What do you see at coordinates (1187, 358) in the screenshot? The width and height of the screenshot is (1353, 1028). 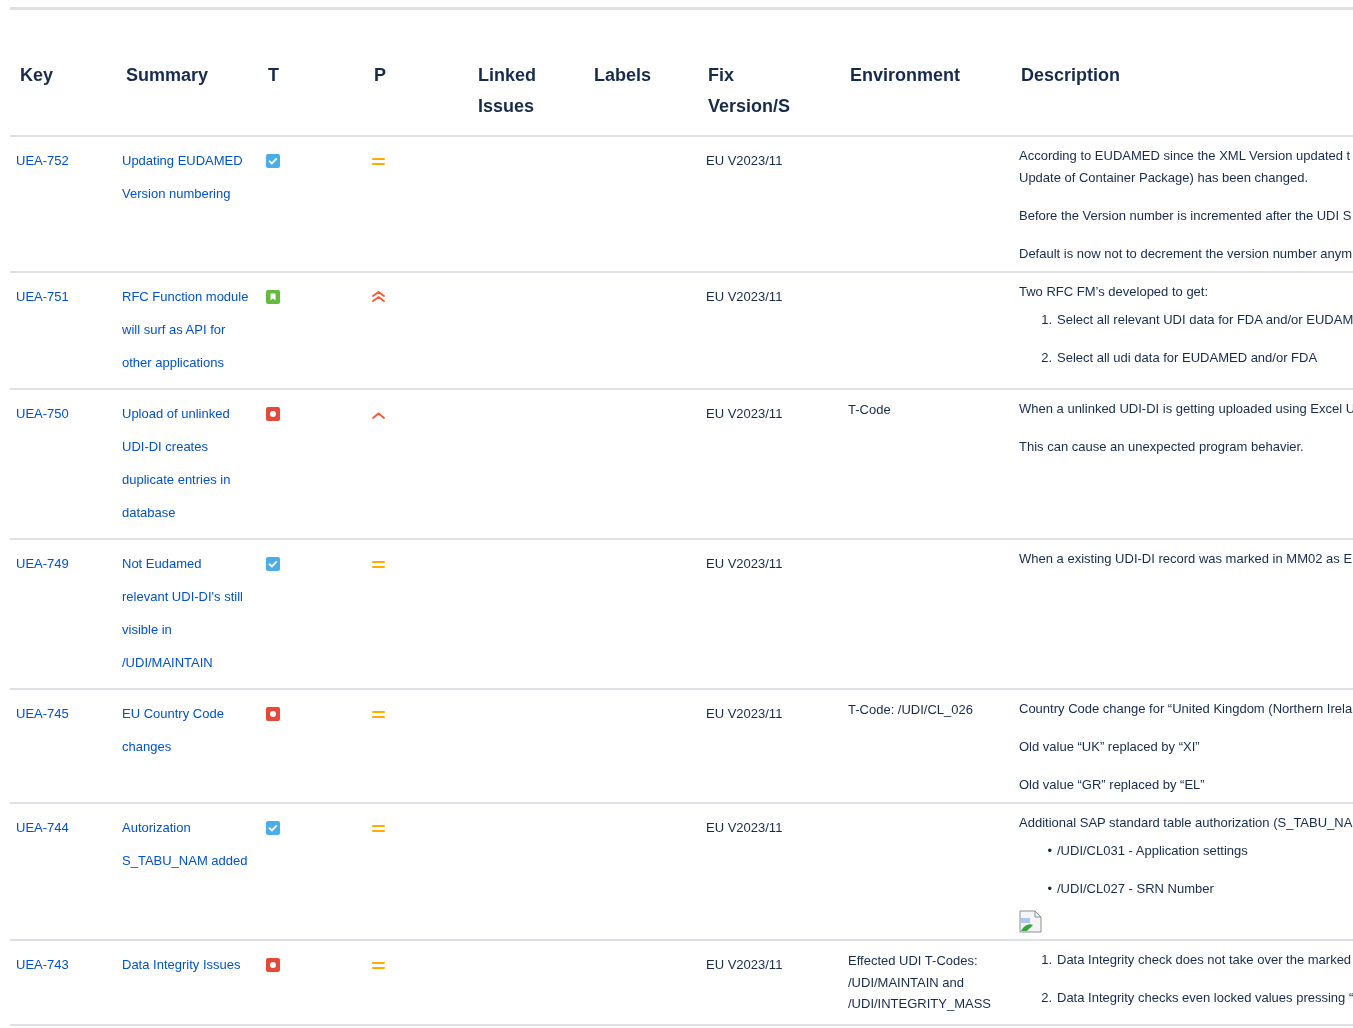 I see `list-item: Select all udi data for EUDAMED and/or FDA` at bounding box center [1187, 358].